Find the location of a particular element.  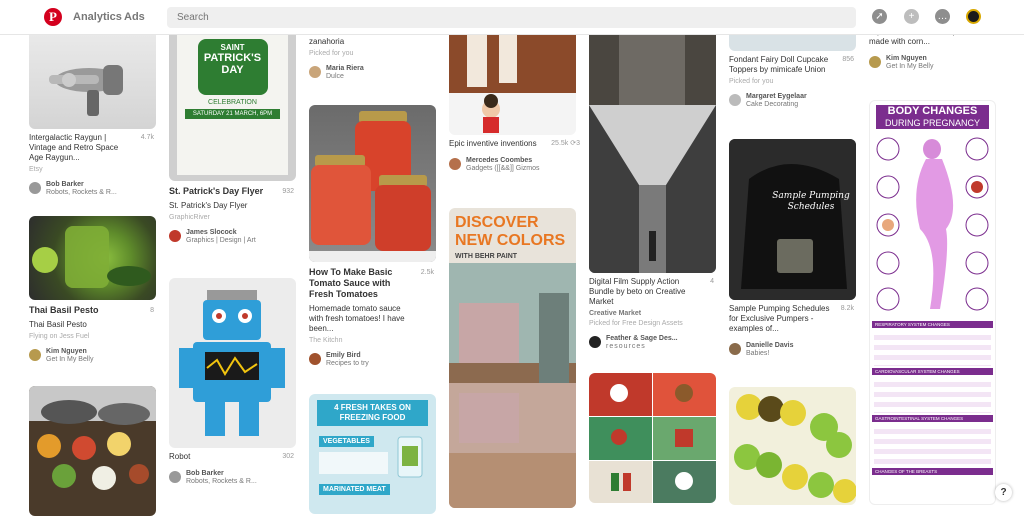

pinner-name: James Slocock is located at coordinates (221, 233).